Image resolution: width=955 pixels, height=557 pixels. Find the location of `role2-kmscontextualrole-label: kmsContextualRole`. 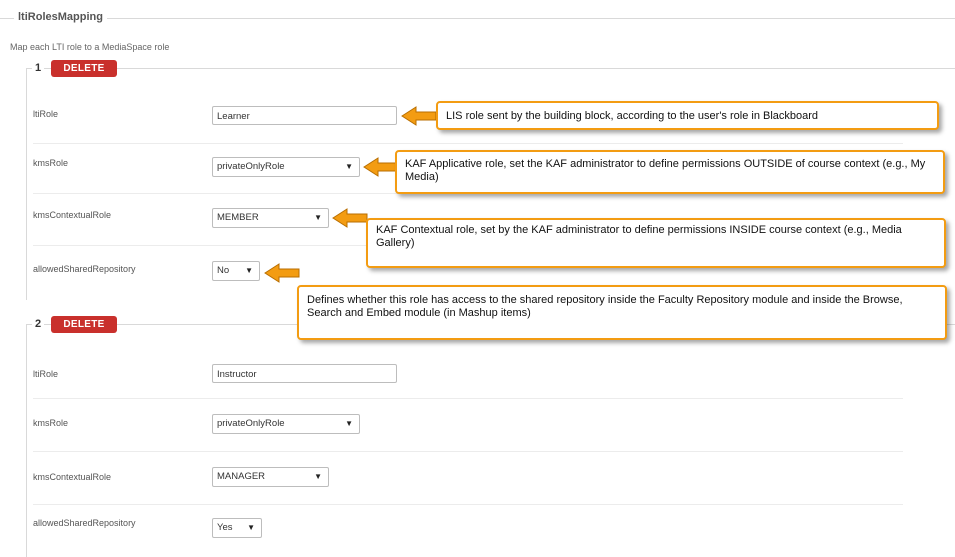

role2-kmscontextualrole-label: kmsContextualRole is located at coordinates (72, 477).